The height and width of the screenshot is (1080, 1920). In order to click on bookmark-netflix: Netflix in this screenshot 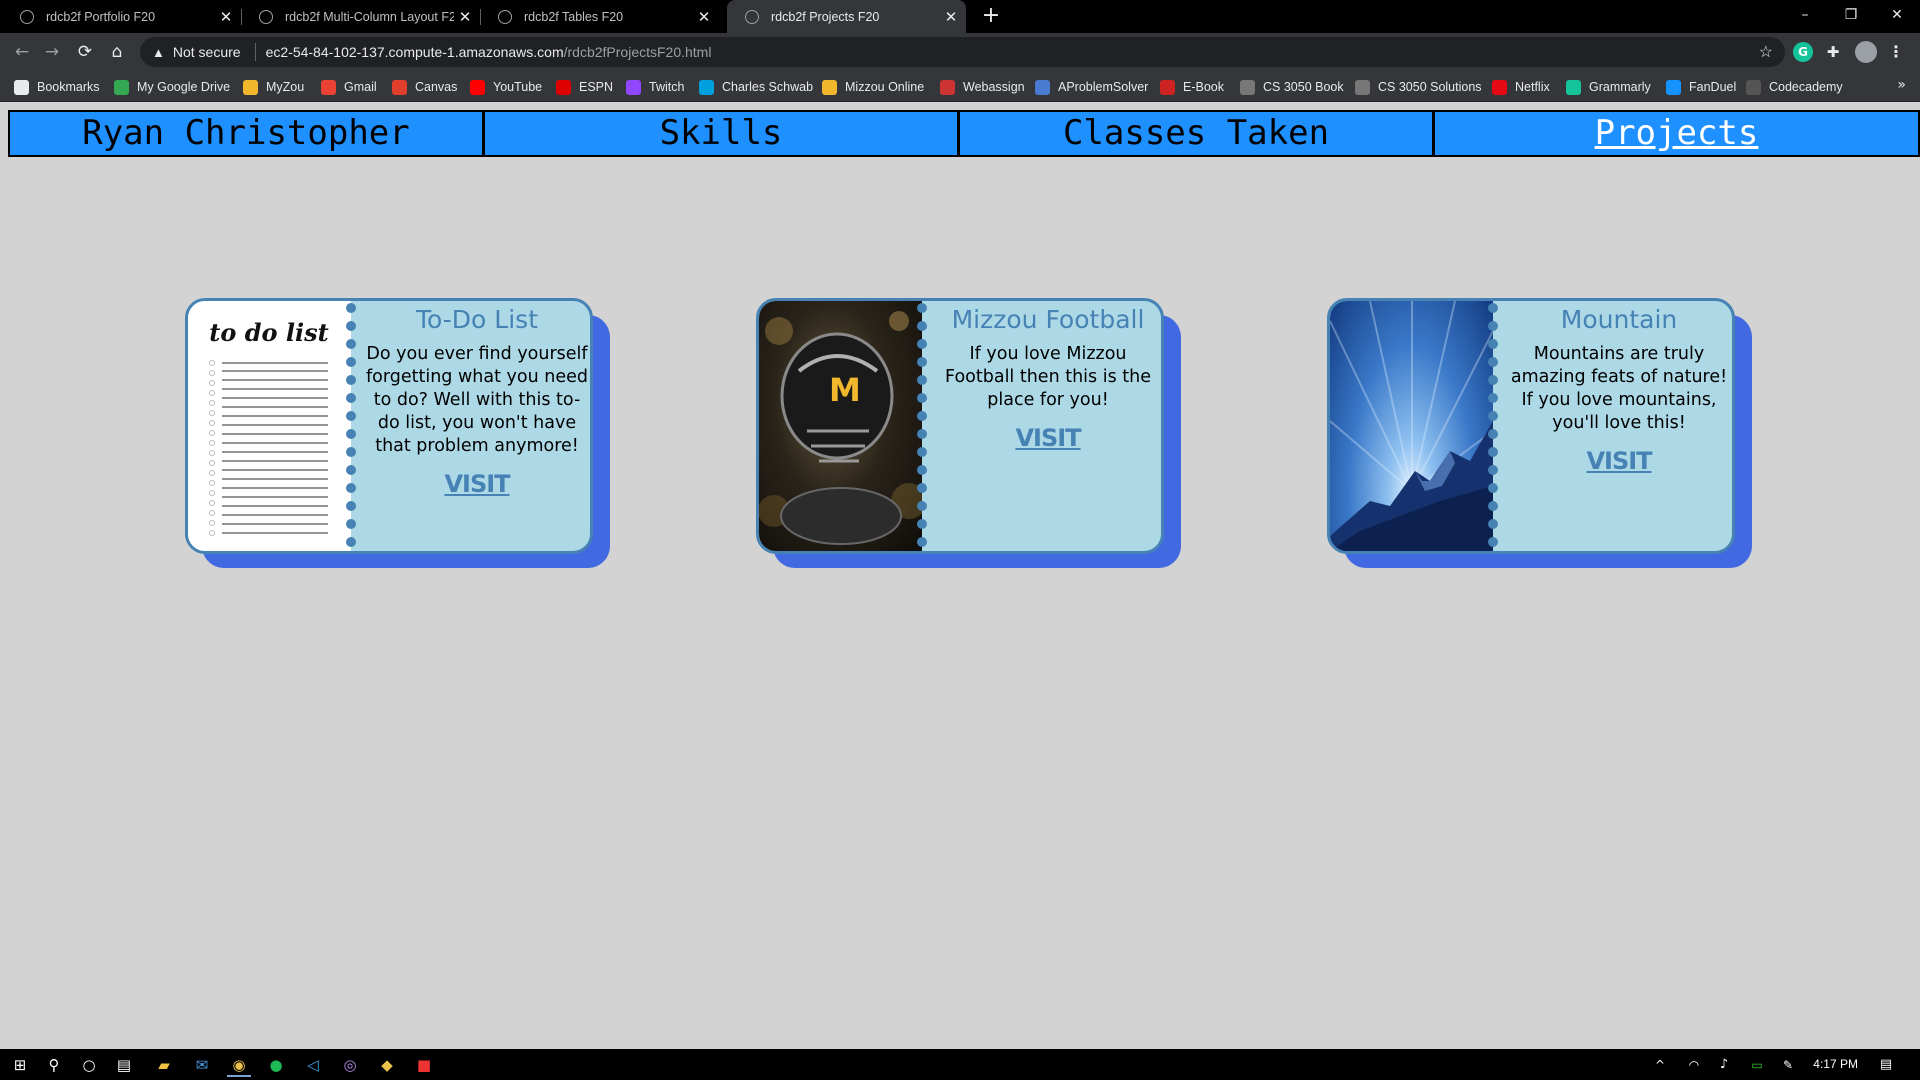, I will do `click(1521, 87)`.